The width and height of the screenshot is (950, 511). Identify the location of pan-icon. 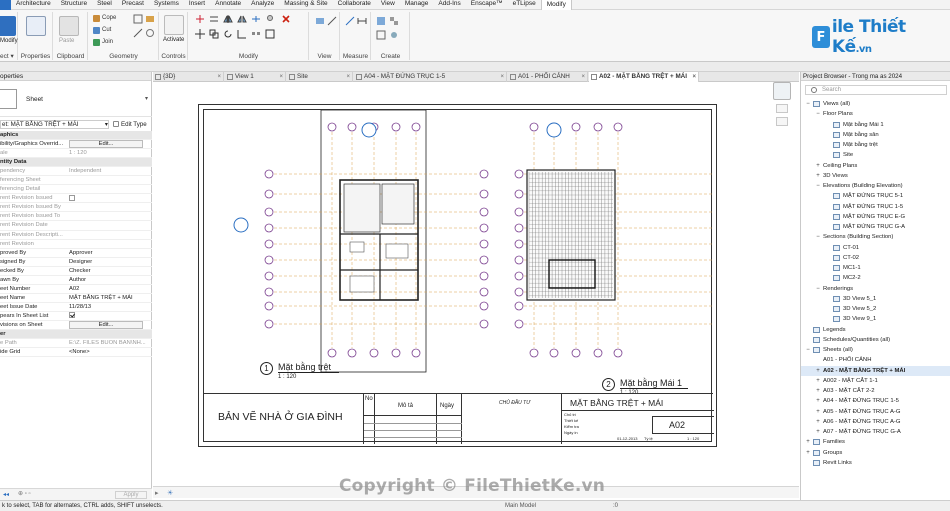
(782, 121).